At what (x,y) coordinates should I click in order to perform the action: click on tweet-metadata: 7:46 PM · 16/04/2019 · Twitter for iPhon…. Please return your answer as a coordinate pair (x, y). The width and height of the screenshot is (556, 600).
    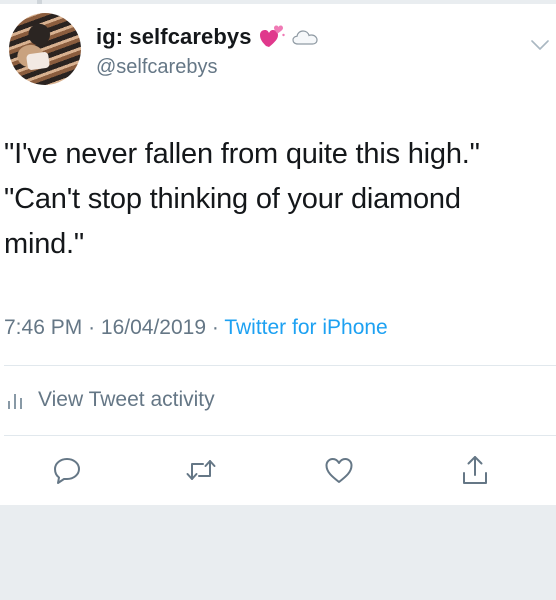
    Looking at the image, I should click on (196, 328).